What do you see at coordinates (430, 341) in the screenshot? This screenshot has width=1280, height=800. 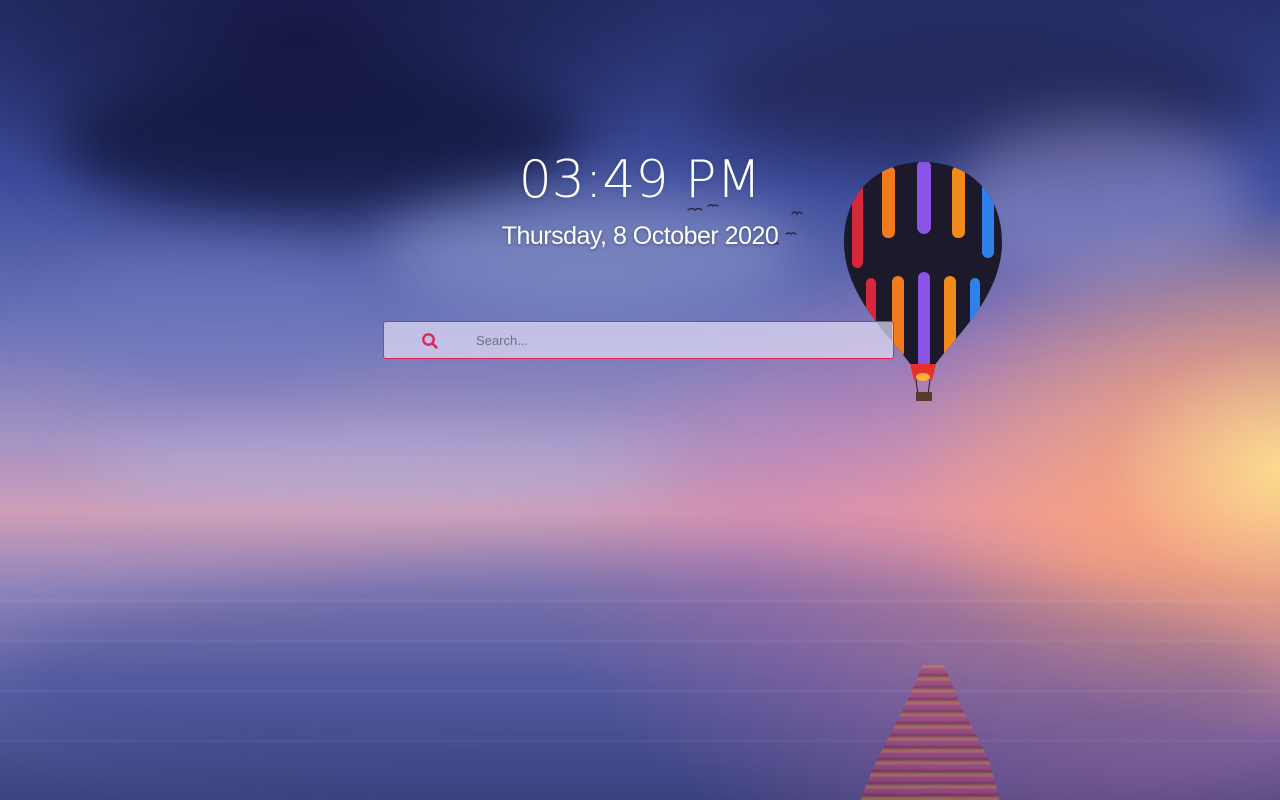 I see `search-icon` at bounding box center [430, 341].